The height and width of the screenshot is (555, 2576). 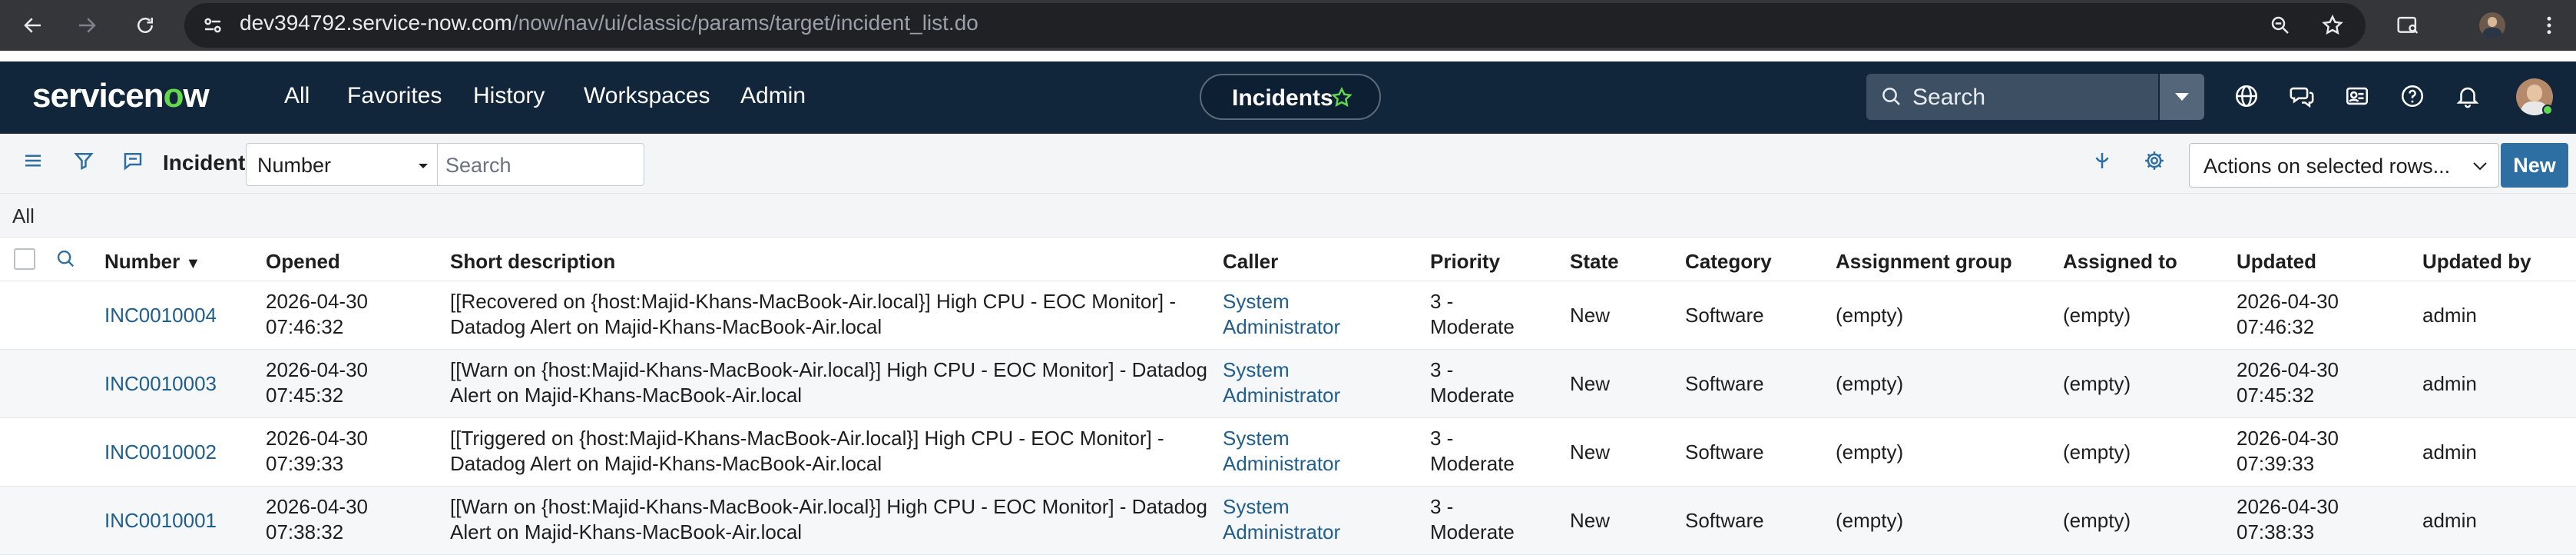 What do you see at coordinates (2280, 25) in the screenshot?
I see `zoom-icon` at bounding box center [2280, 25].